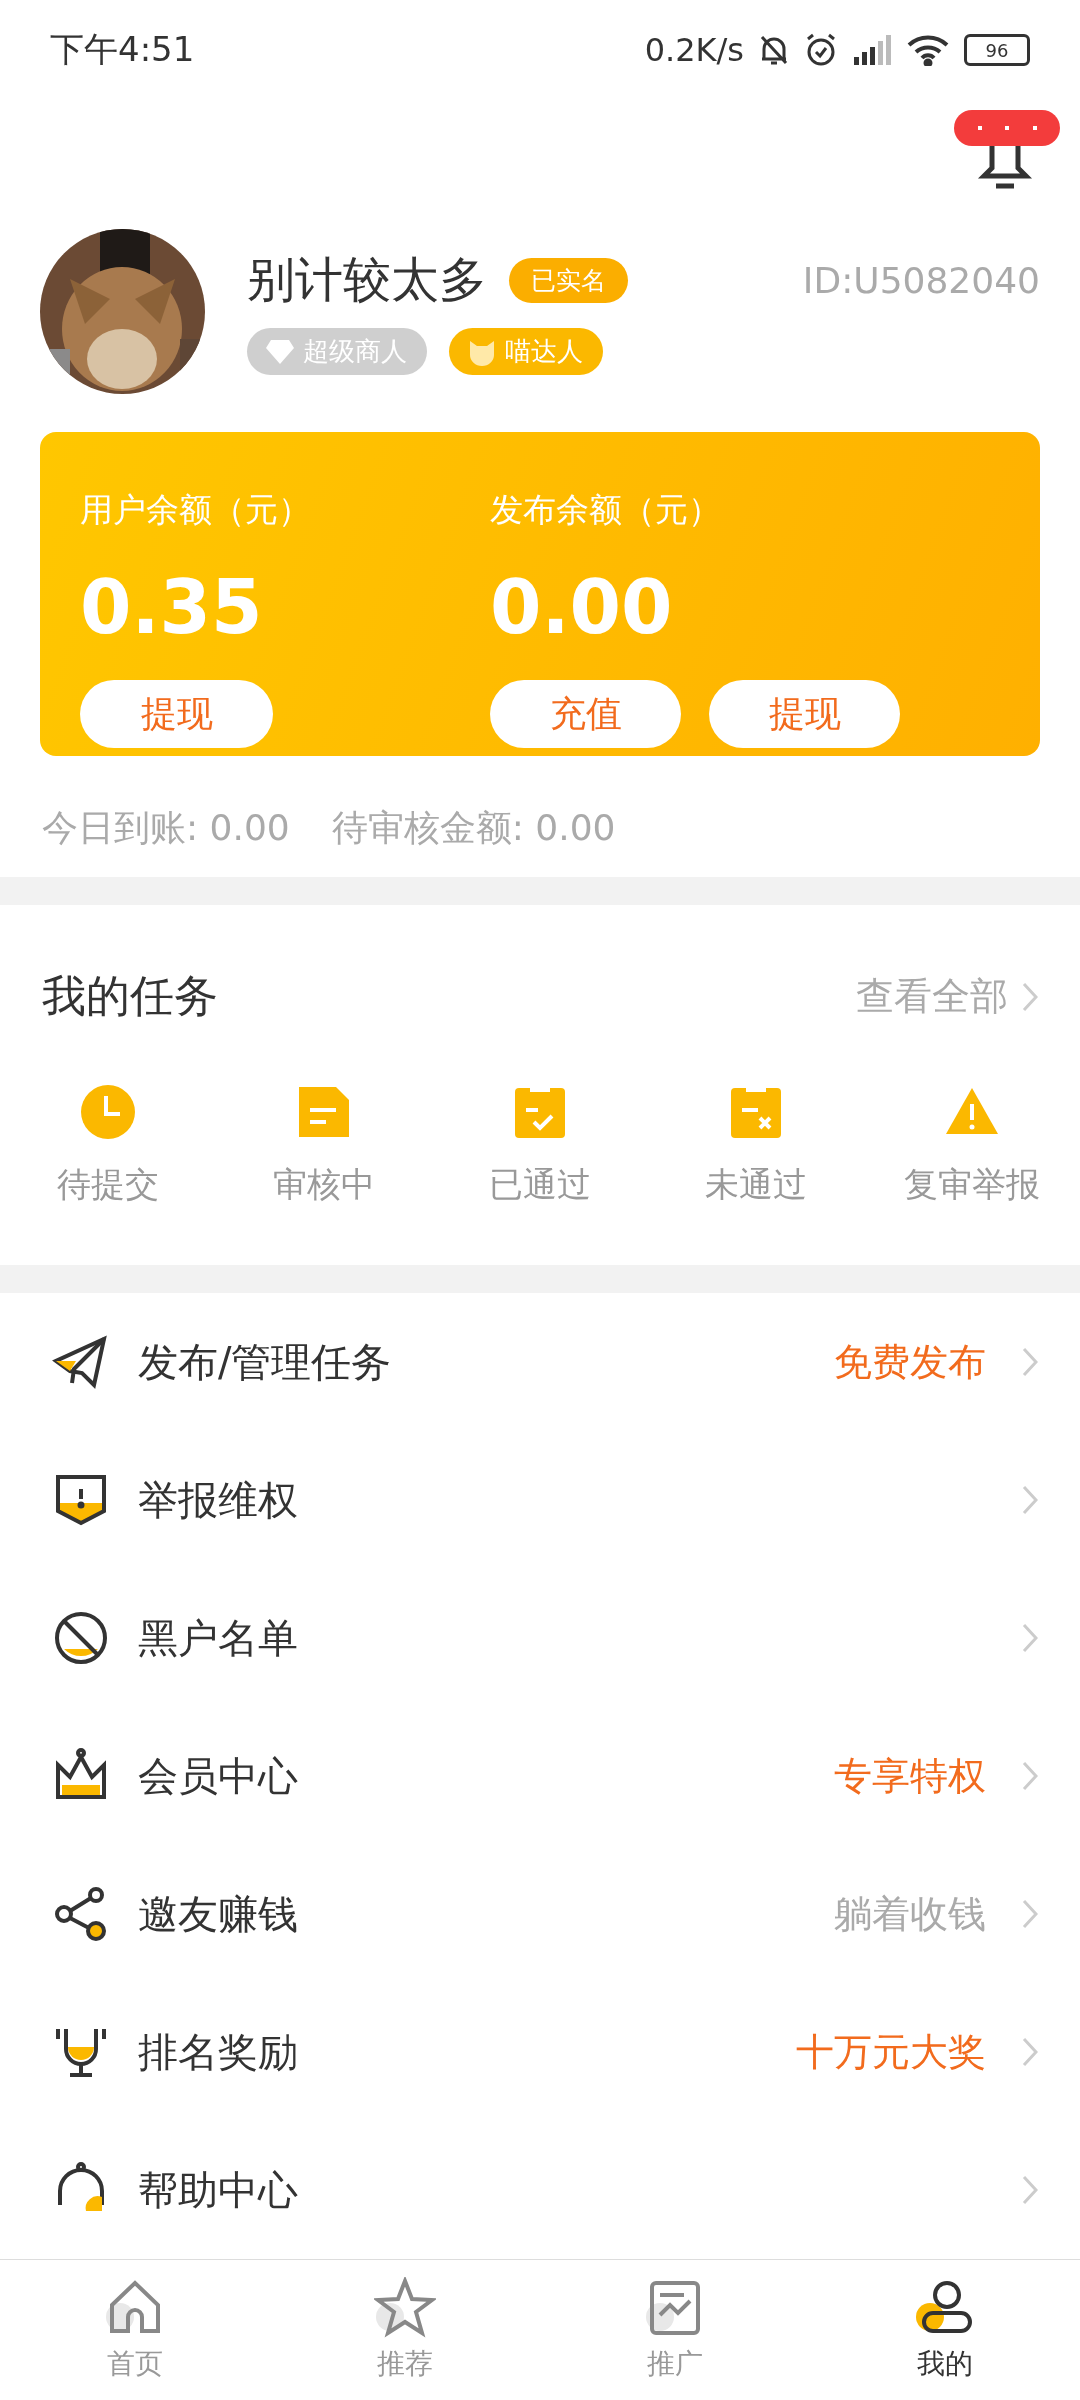 This screenshot has width=1080, height=2400. I want to click on tab-bar-item: 推广, so click(675, 2330).